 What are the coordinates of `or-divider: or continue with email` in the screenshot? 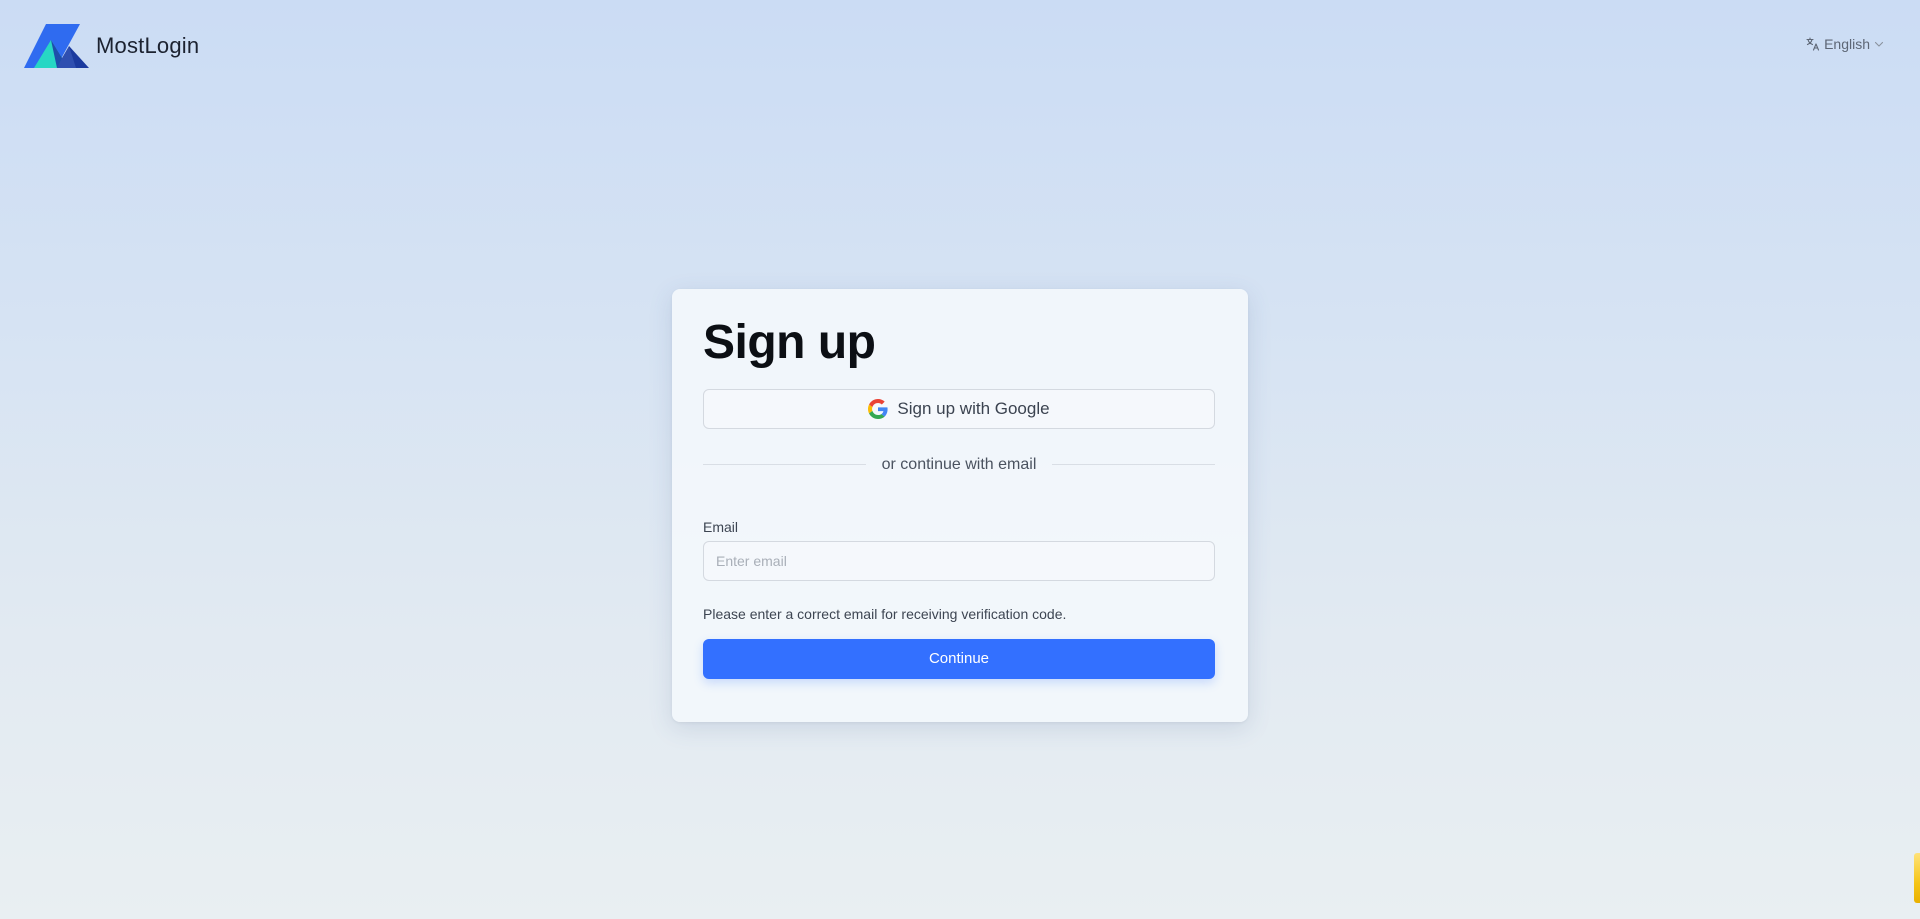 It's located at (959, 465).